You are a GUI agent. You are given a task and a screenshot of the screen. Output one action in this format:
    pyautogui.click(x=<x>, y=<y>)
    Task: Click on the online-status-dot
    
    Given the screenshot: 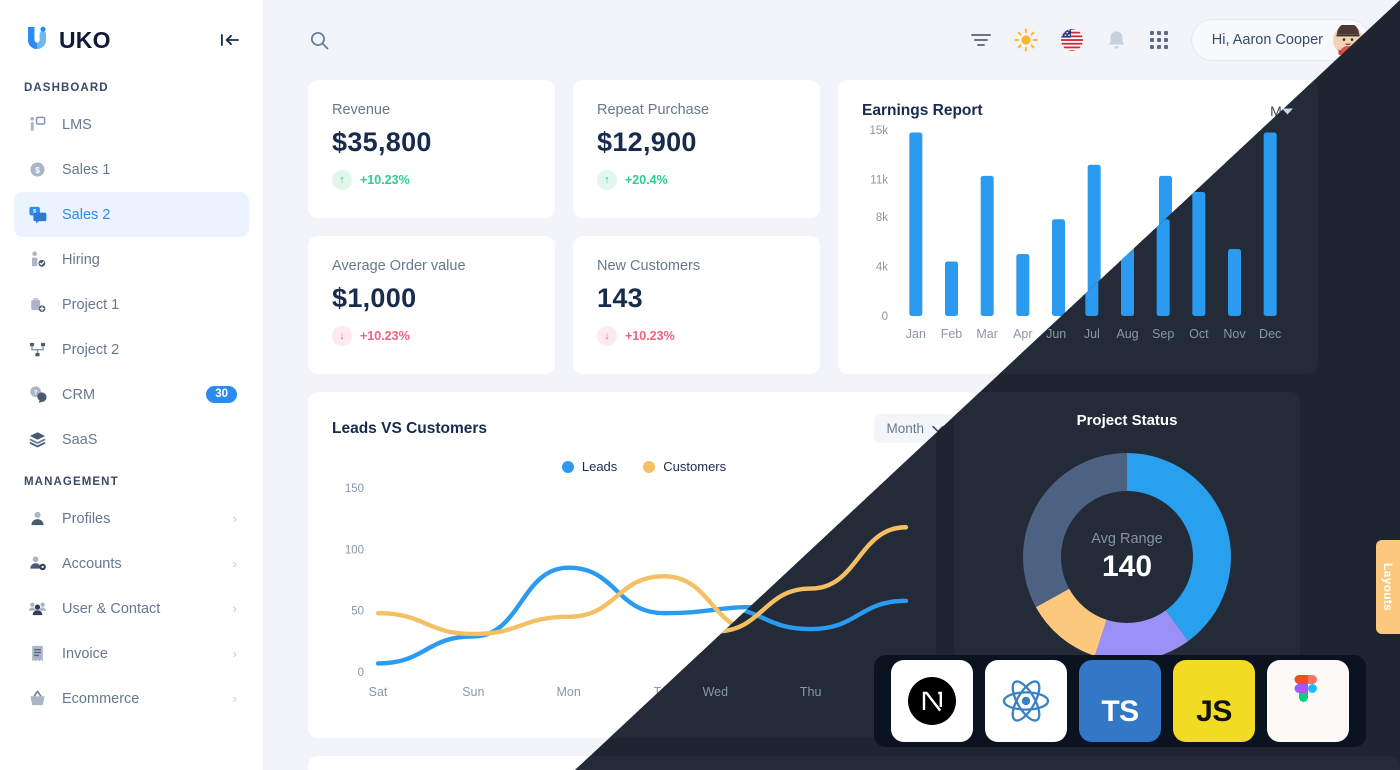 What is the action you would take?
    pyautogui.click(x=1359, y=50)
    